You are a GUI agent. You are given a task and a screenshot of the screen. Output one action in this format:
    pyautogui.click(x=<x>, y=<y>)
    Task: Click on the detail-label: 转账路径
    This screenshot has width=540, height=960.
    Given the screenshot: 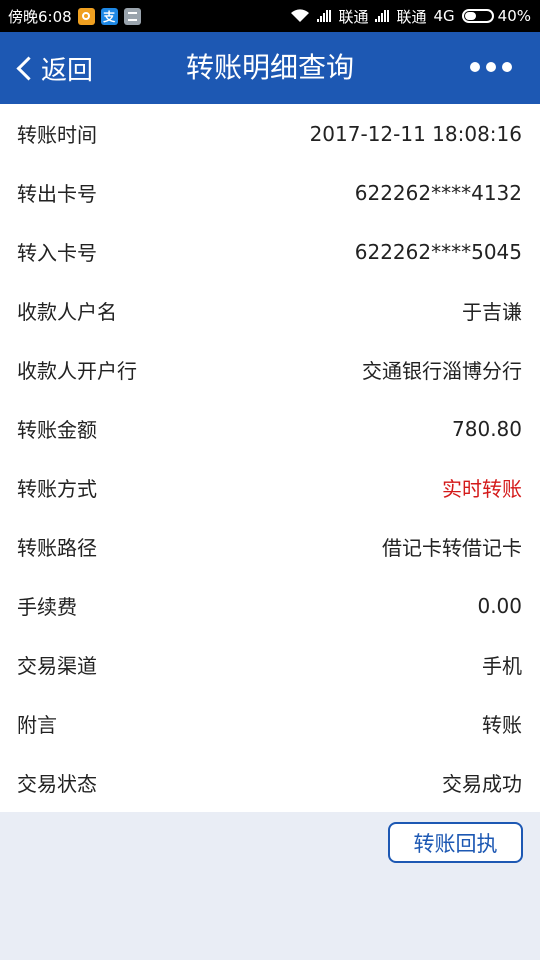 What is the action you would take?
    pyautogui.click(x=57, y=548)
    